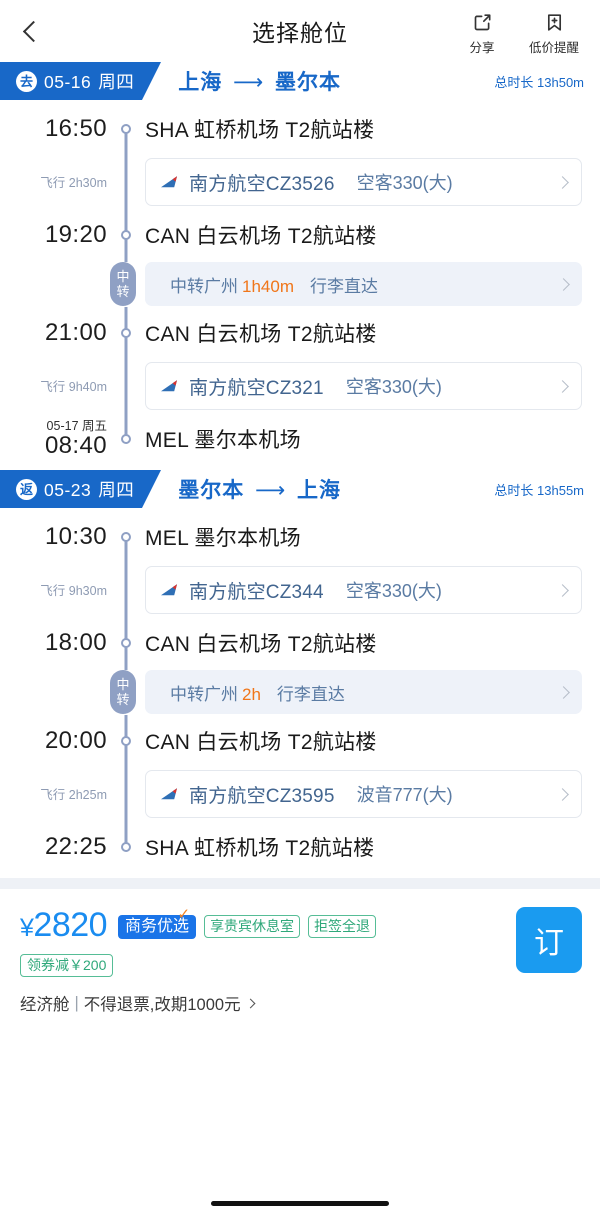 The image size is (600, 1212). What do you see at coordinates (300, 1203) in the screenshot?
I see `home-indicator` at bounding box center [300, 1203].